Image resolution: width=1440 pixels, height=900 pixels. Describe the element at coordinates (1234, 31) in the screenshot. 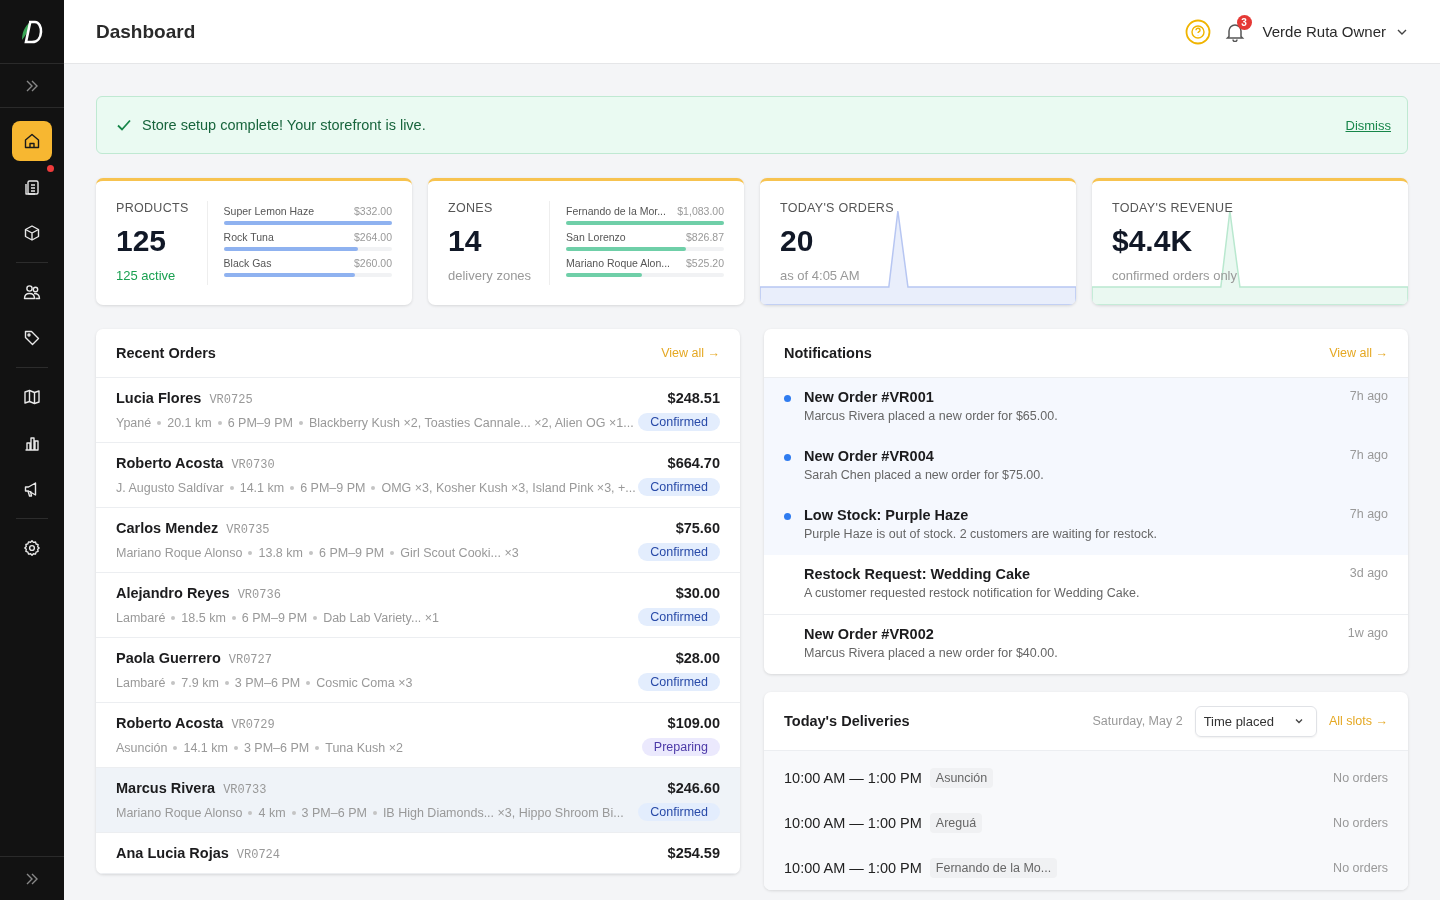

I see `notifications-button: 3` at that location.